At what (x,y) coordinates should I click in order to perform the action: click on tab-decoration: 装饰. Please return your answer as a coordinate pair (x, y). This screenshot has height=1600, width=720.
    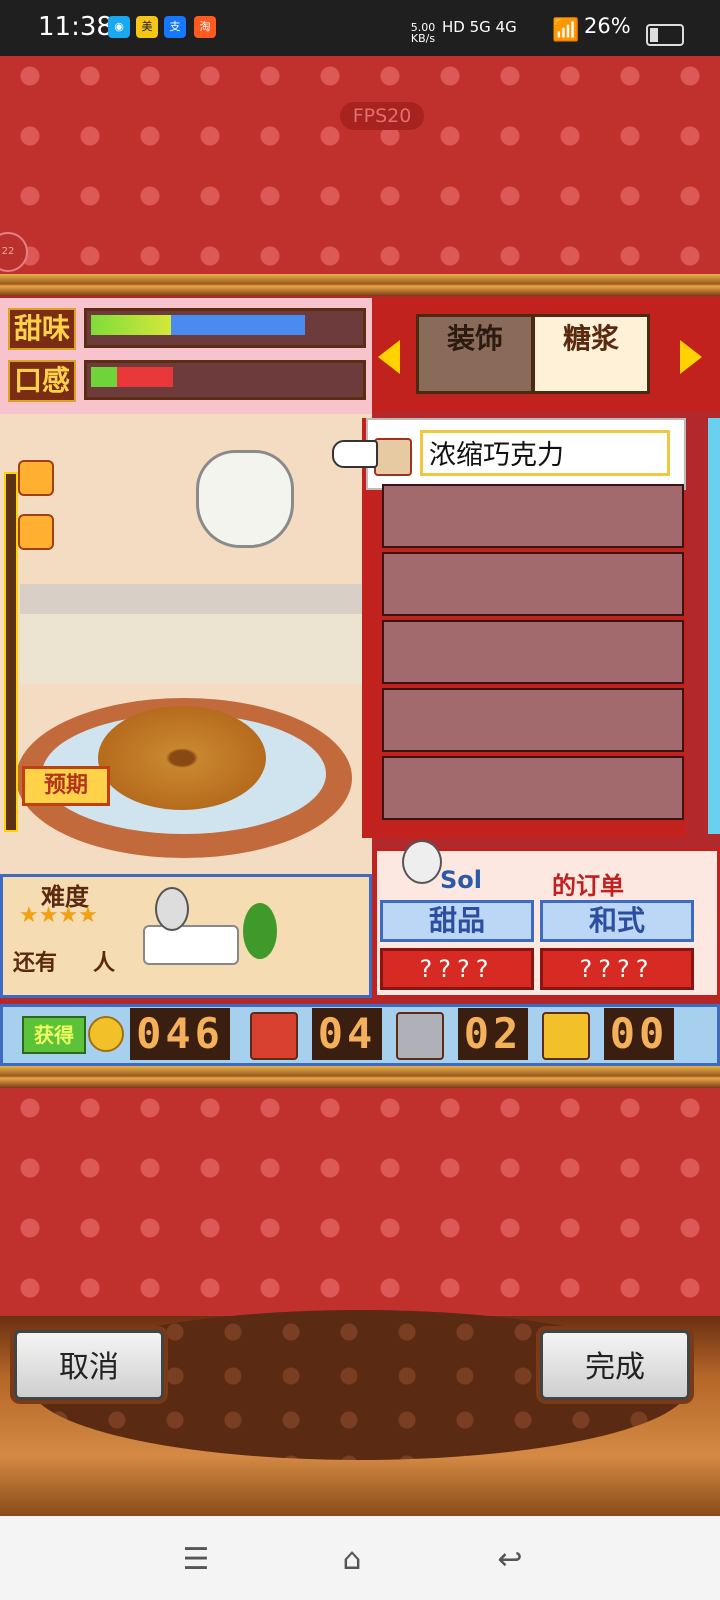
    Looking at the image, I should click on (475, 354).